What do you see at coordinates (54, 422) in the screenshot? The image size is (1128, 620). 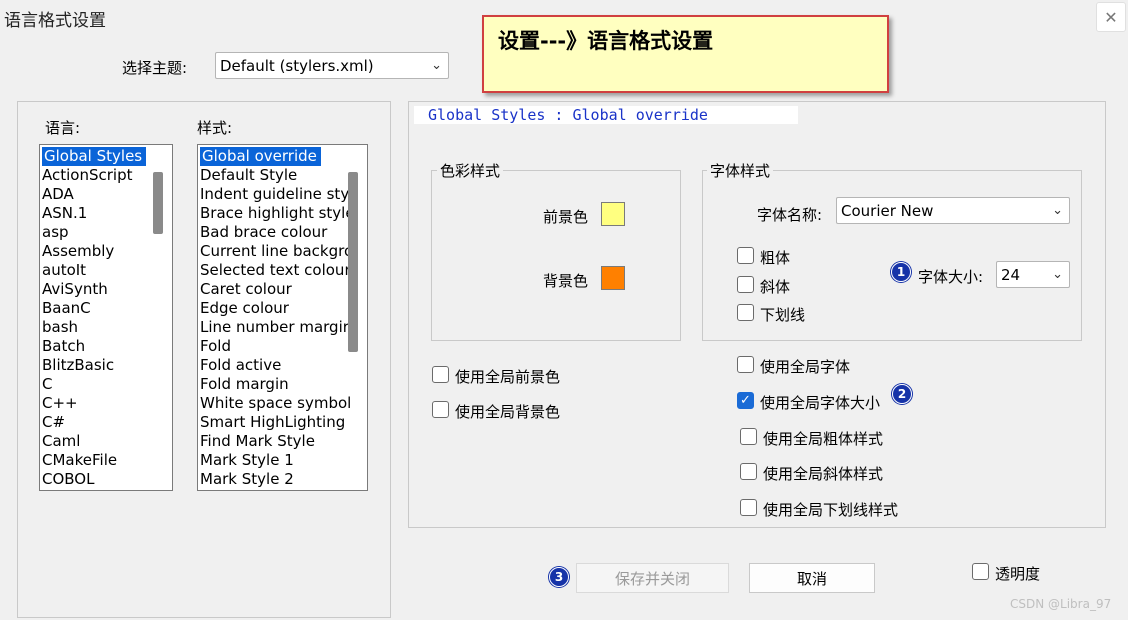 I see `language-list-item-label: C#` at bounding box center [54, 422].